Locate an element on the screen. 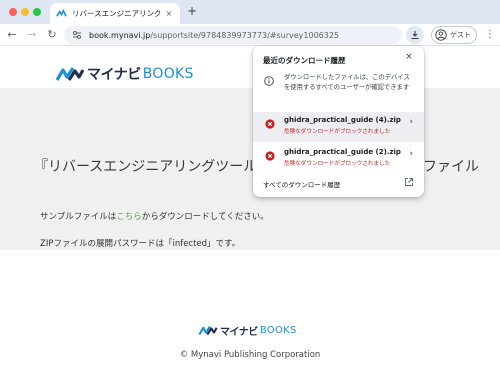 This screenshot has width=500, height=375. all-downloads-link: すべてのダウンロード履歴 is located at coordinates (301, 184).